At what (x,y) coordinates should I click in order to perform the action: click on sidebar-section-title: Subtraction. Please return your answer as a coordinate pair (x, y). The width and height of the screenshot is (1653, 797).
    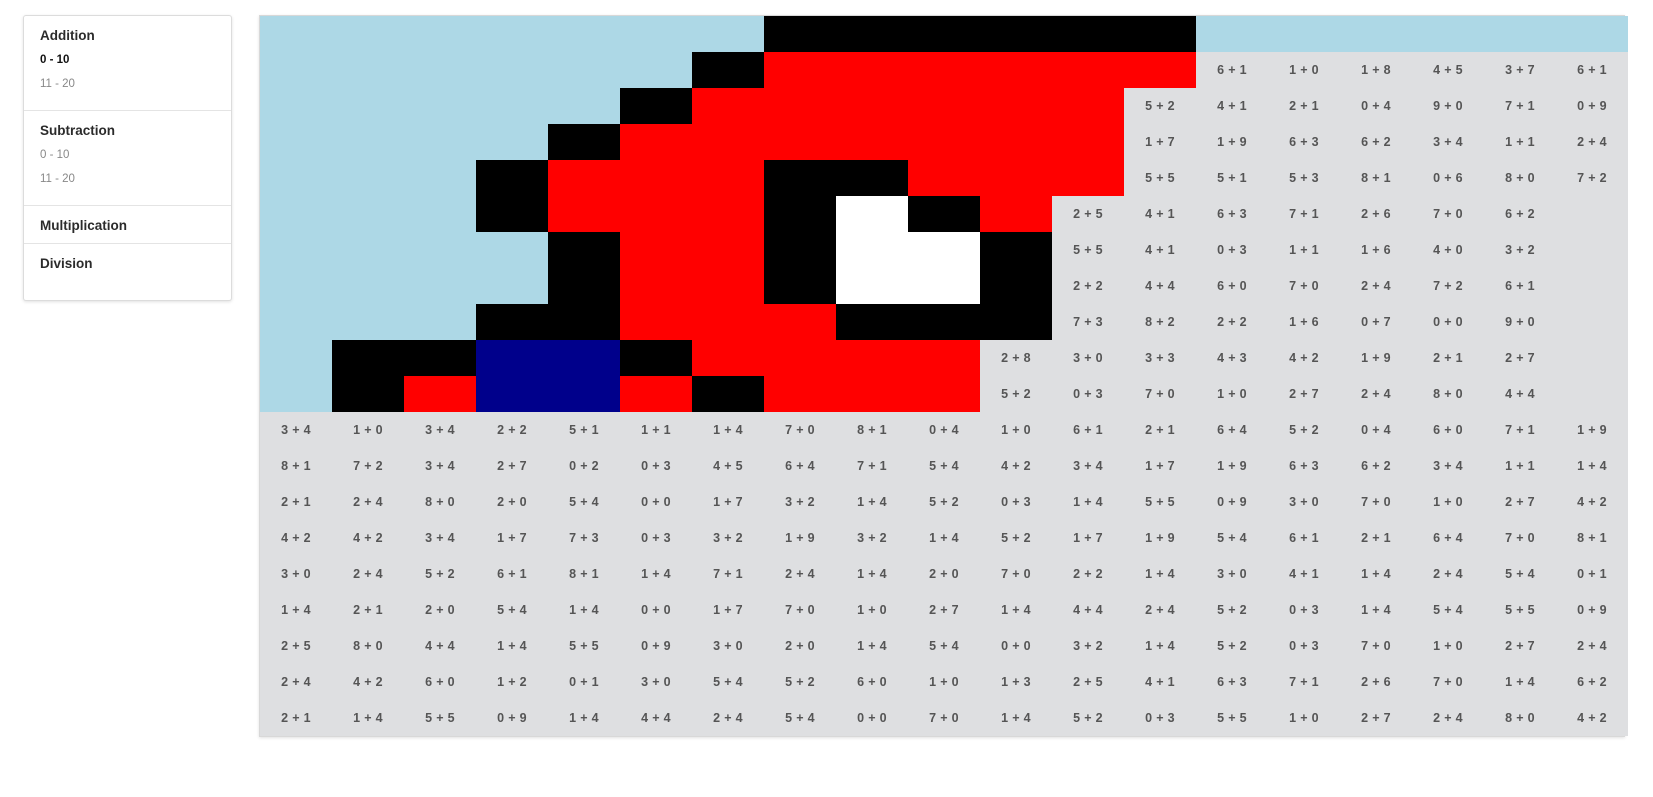
    Looking at the image, I should click on (127, 130).